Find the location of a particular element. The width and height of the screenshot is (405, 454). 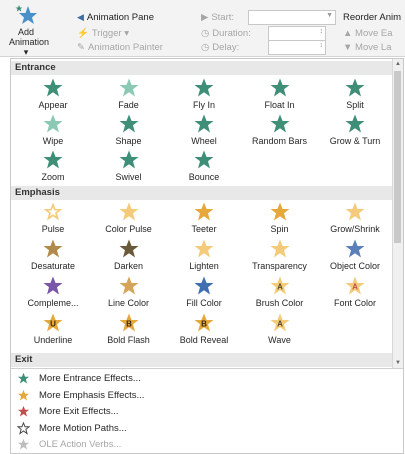

trigger-icon: ⚡ is located at coordinates (83, 33).